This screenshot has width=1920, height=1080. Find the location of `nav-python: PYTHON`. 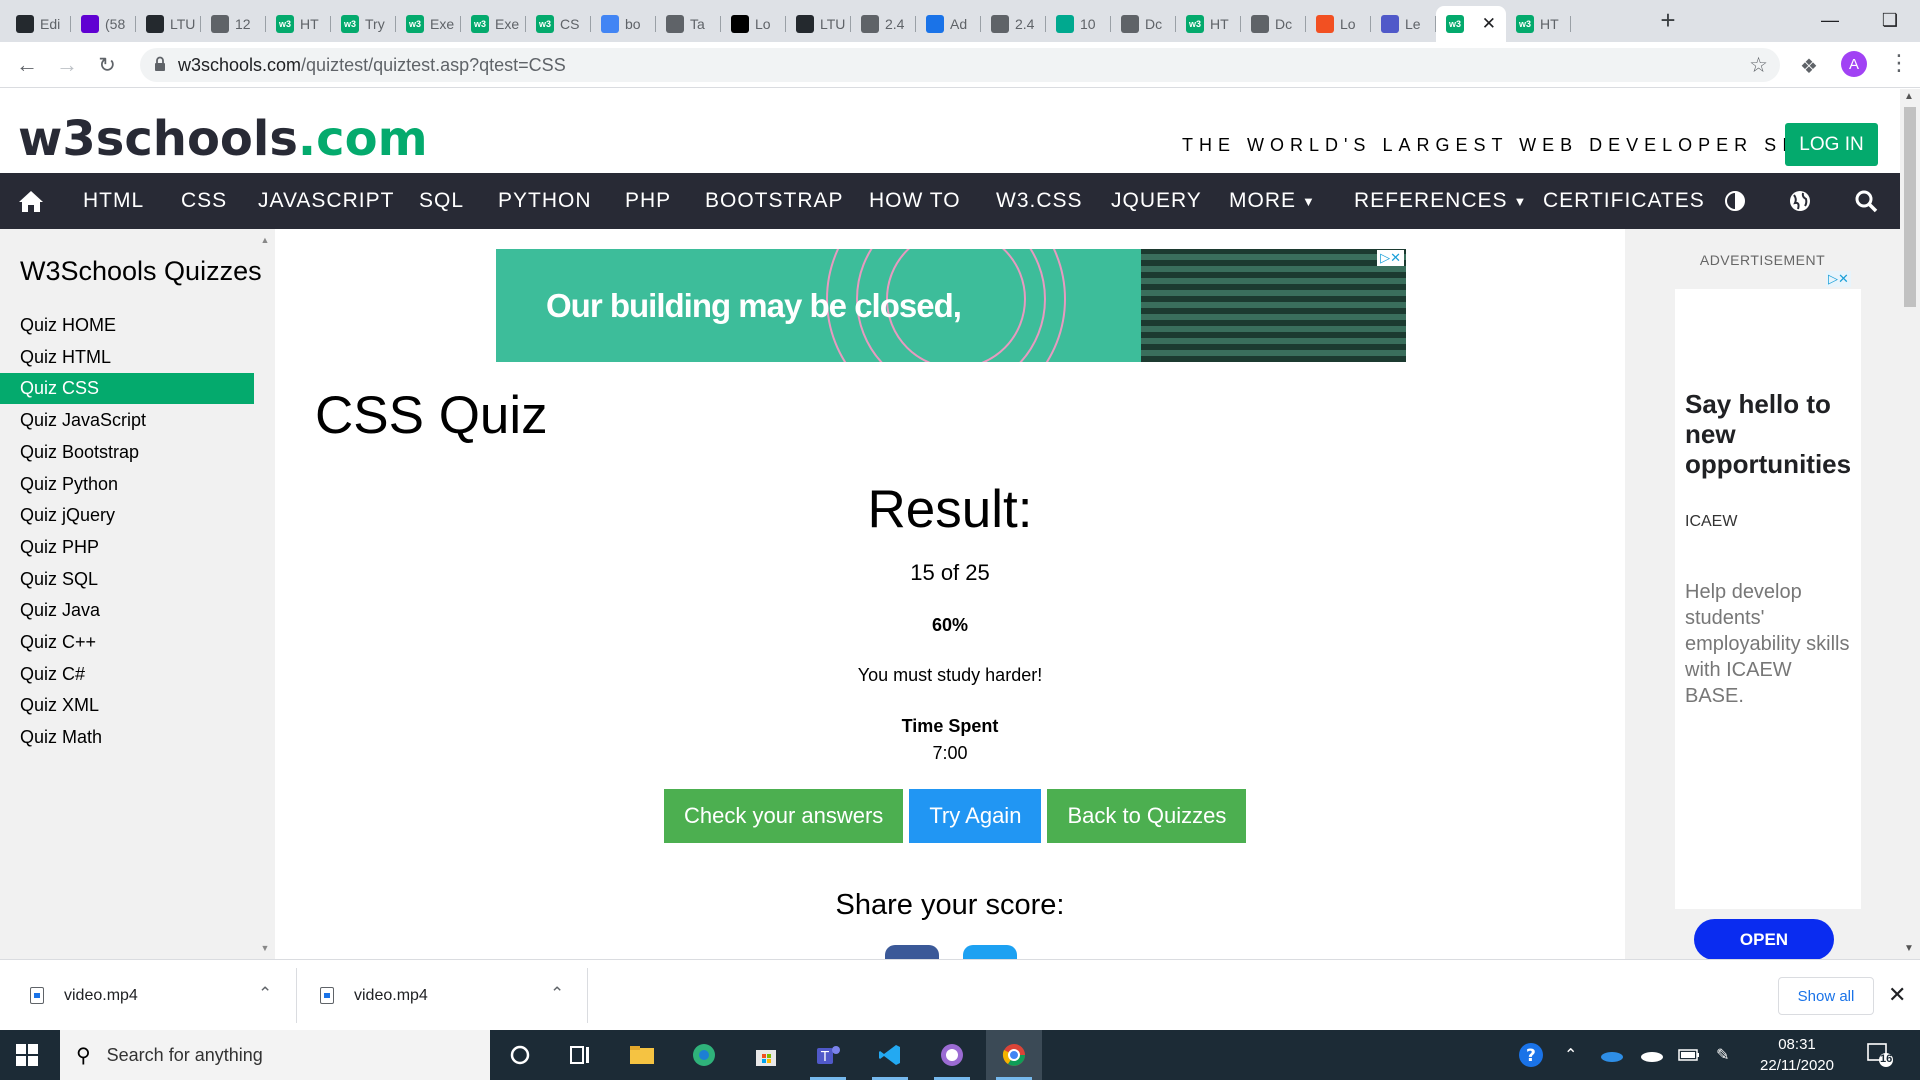

nav-python: PYTHON is located at coordinates (545, 201).